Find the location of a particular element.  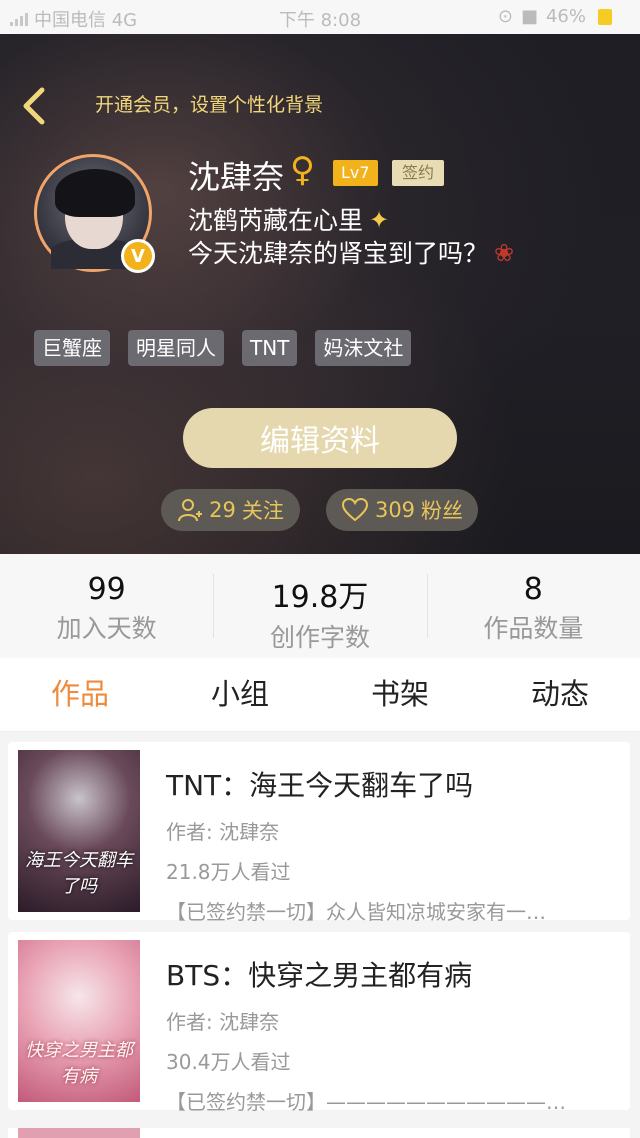

bio: 沈鹤芮藏在心里 ✦ 今天沈肆奈的肾宝到了吗？ ❀ is located at coordinates (351, 237).